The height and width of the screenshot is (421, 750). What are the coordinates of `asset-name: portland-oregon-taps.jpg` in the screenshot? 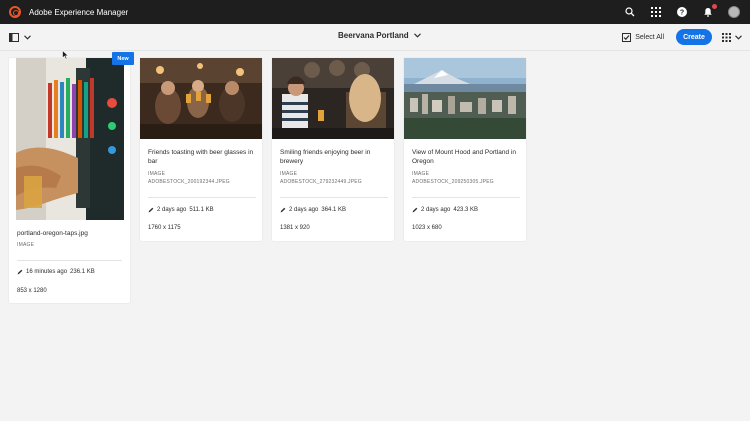 It's located at (69, 233).